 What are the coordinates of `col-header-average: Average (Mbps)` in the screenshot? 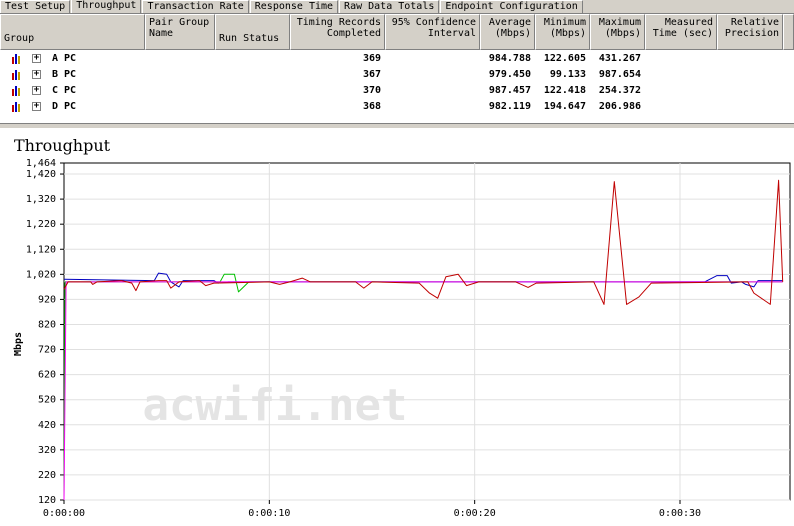 It's located at (507, 32).